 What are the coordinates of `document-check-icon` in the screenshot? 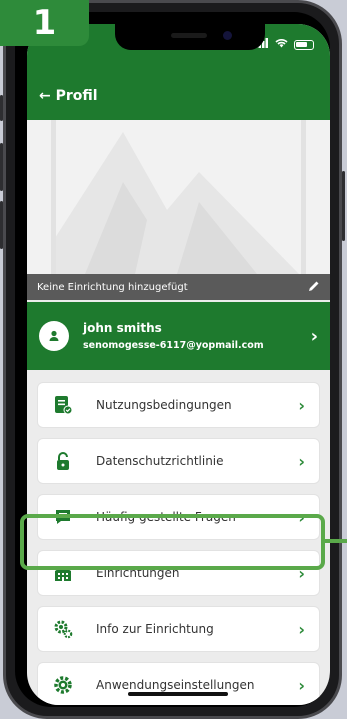 It's located at (63, 405).